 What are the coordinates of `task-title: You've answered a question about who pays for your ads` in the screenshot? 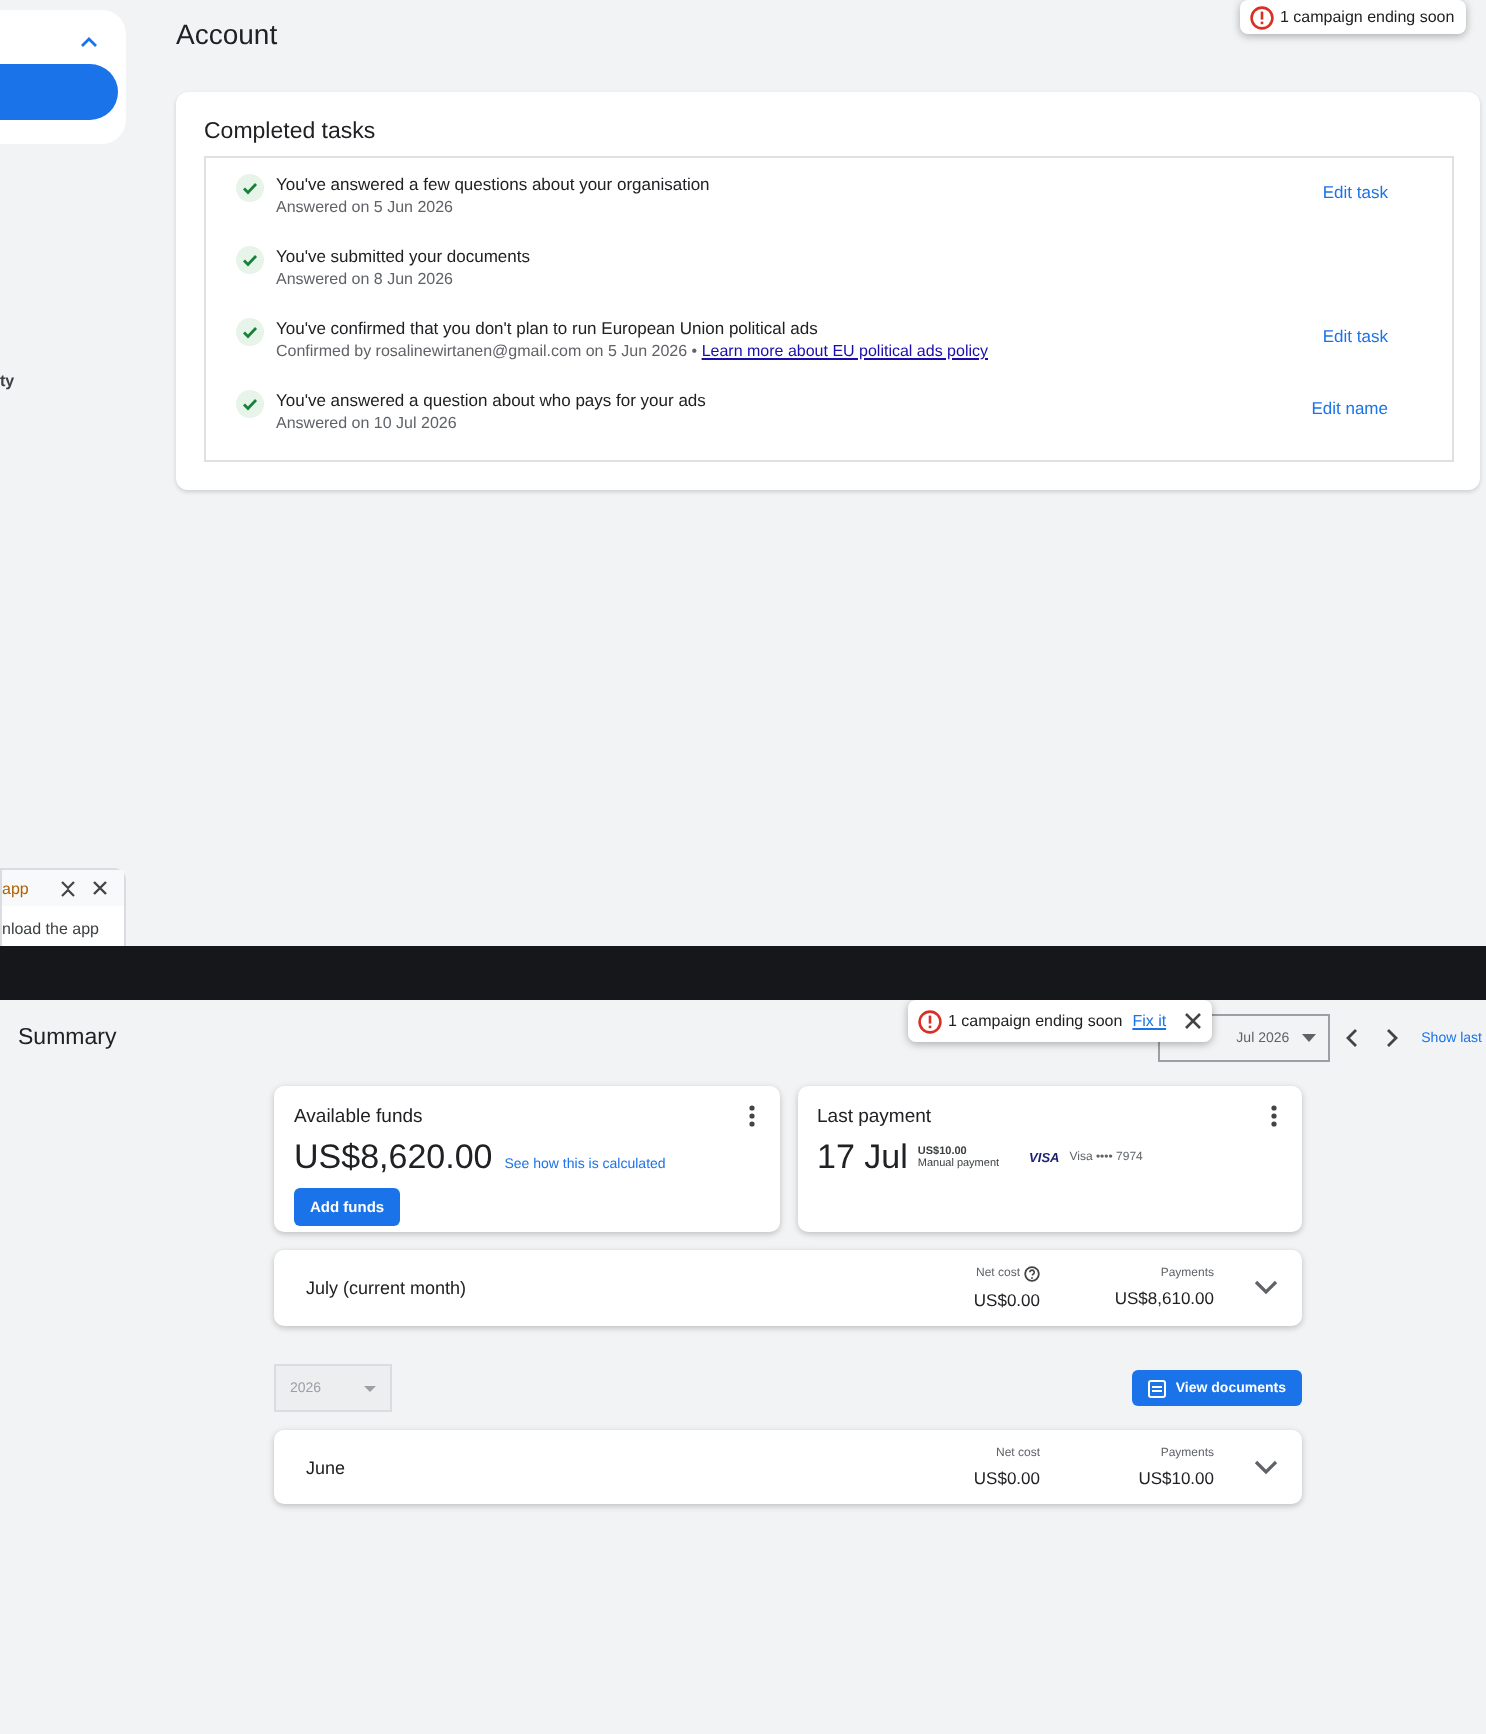 It's located at (492, 400).